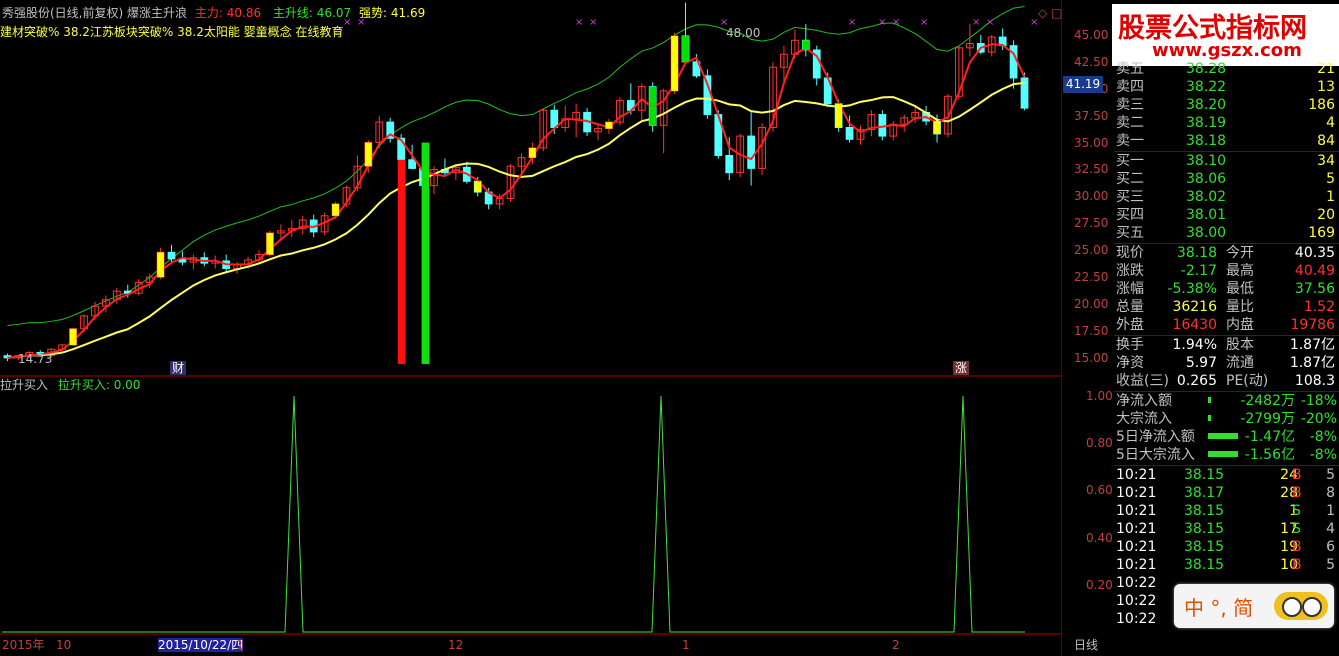 This screenshot has width=1339, height=656. What do you see at coordinates (1326, 69) in the screenshot?
I see `ask-volume: 21` at bounding box center [1326, 69].